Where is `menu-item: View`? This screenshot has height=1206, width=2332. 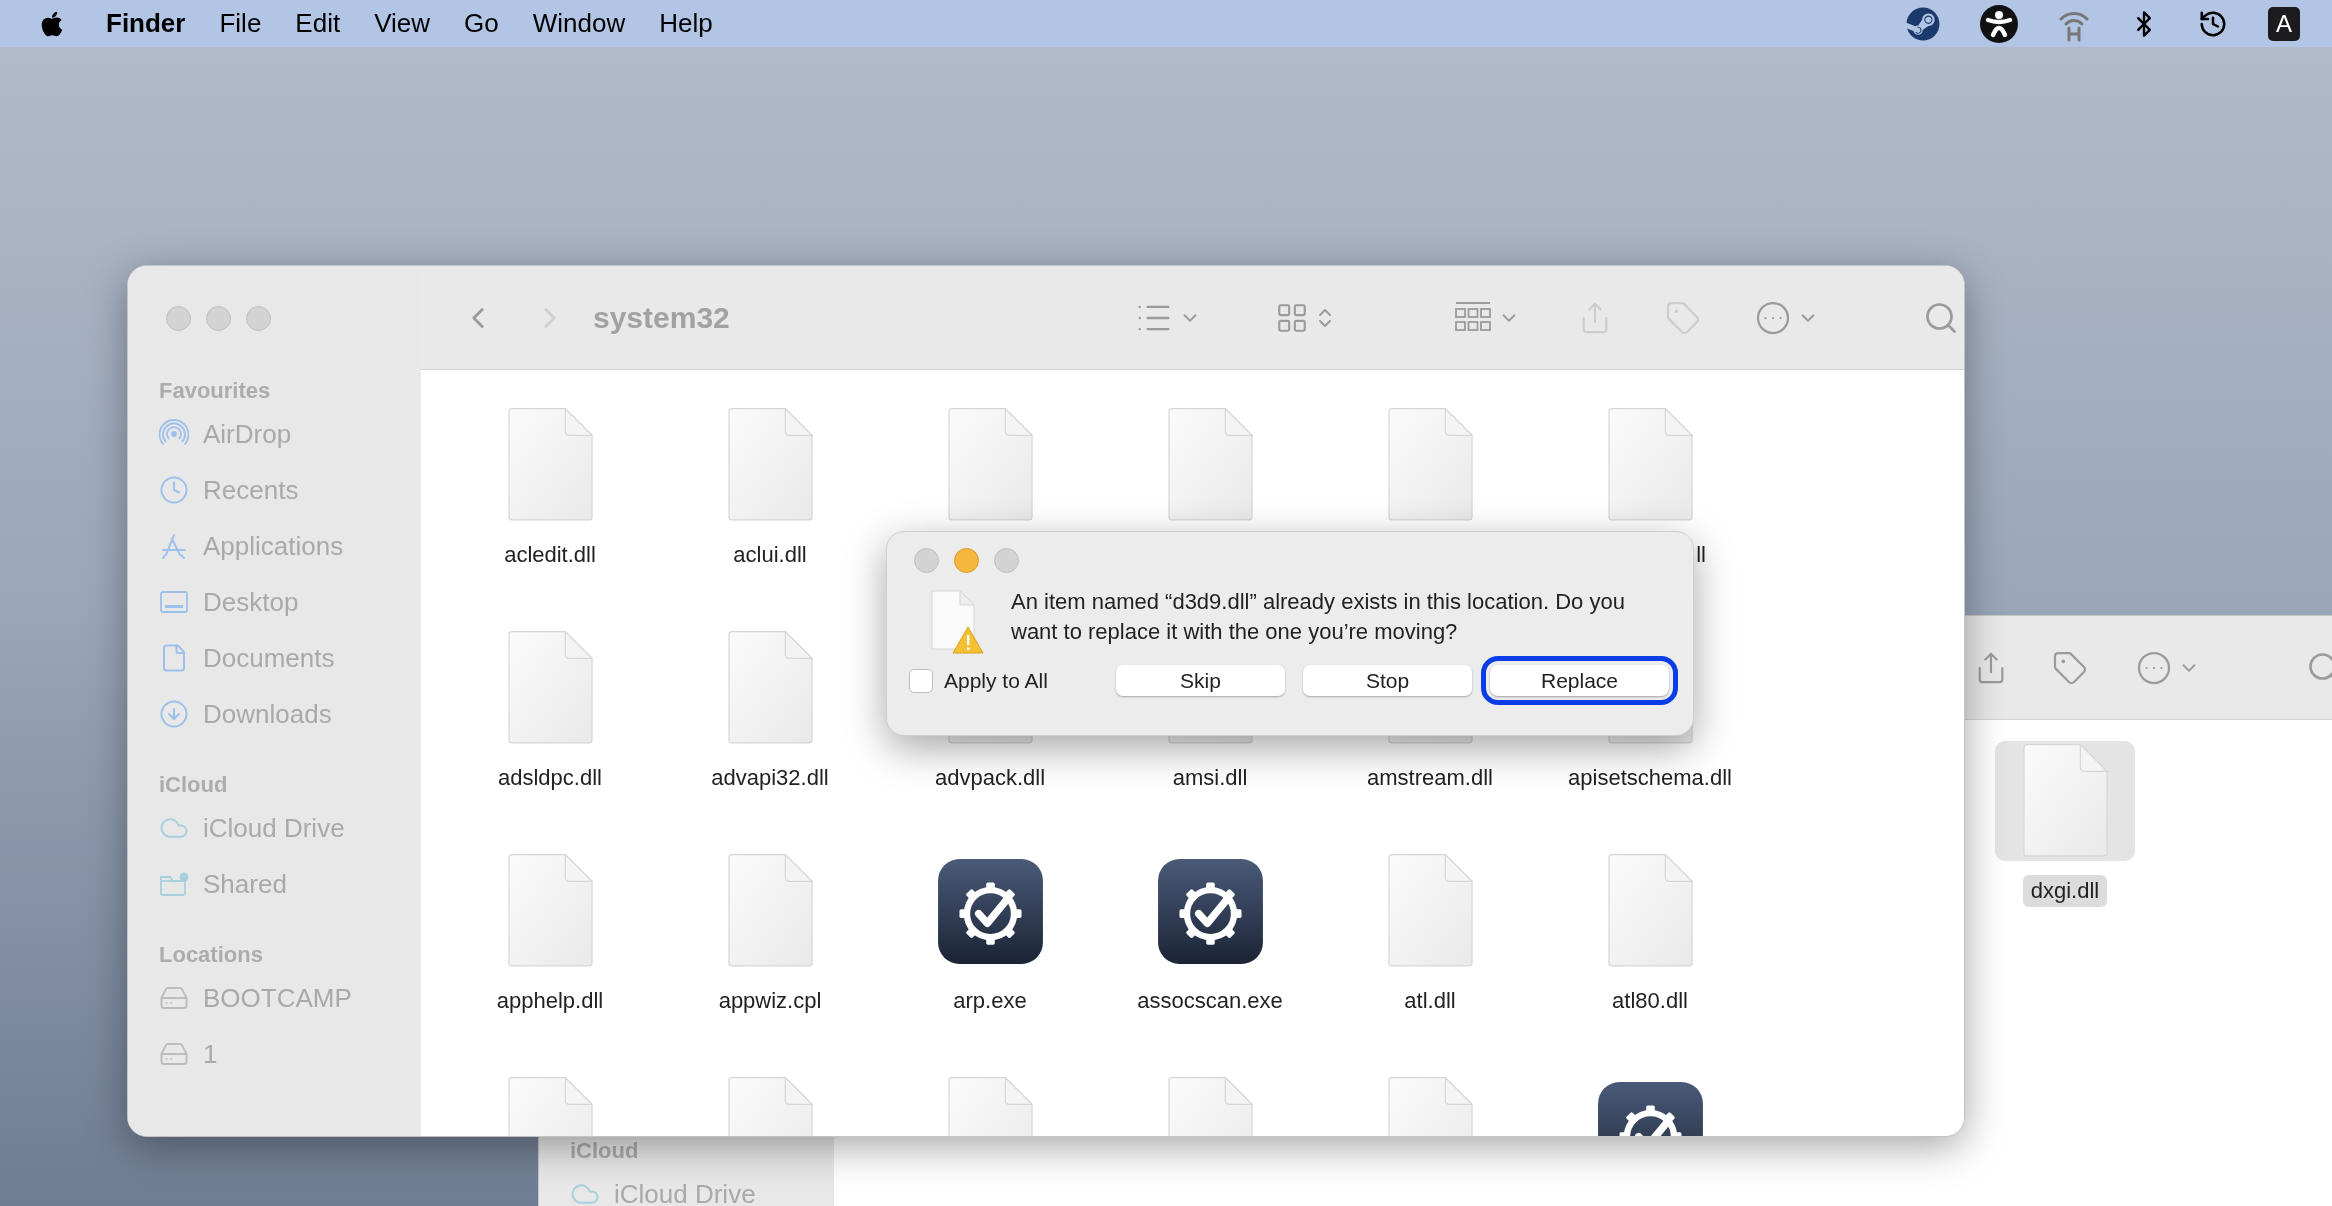
menu-item: View is located at coordinates (402, 23).